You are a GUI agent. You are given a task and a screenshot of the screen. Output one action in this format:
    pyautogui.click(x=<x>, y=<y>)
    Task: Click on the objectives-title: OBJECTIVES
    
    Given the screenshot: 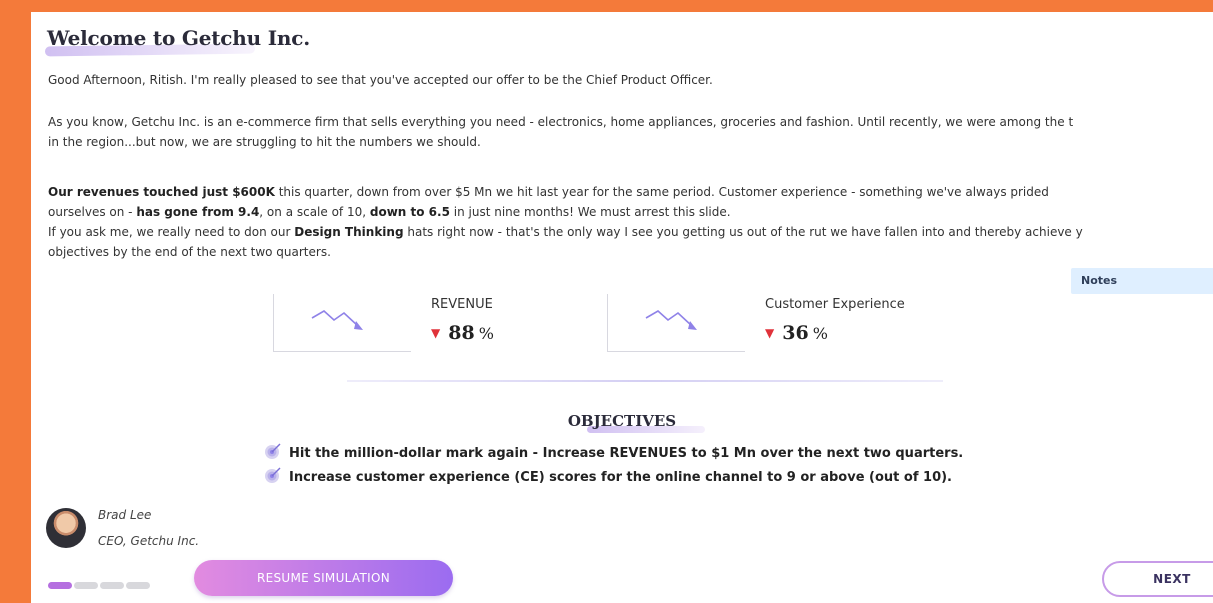 What is the action you would take?
    pyautogui.click(x=622, y=421)
    